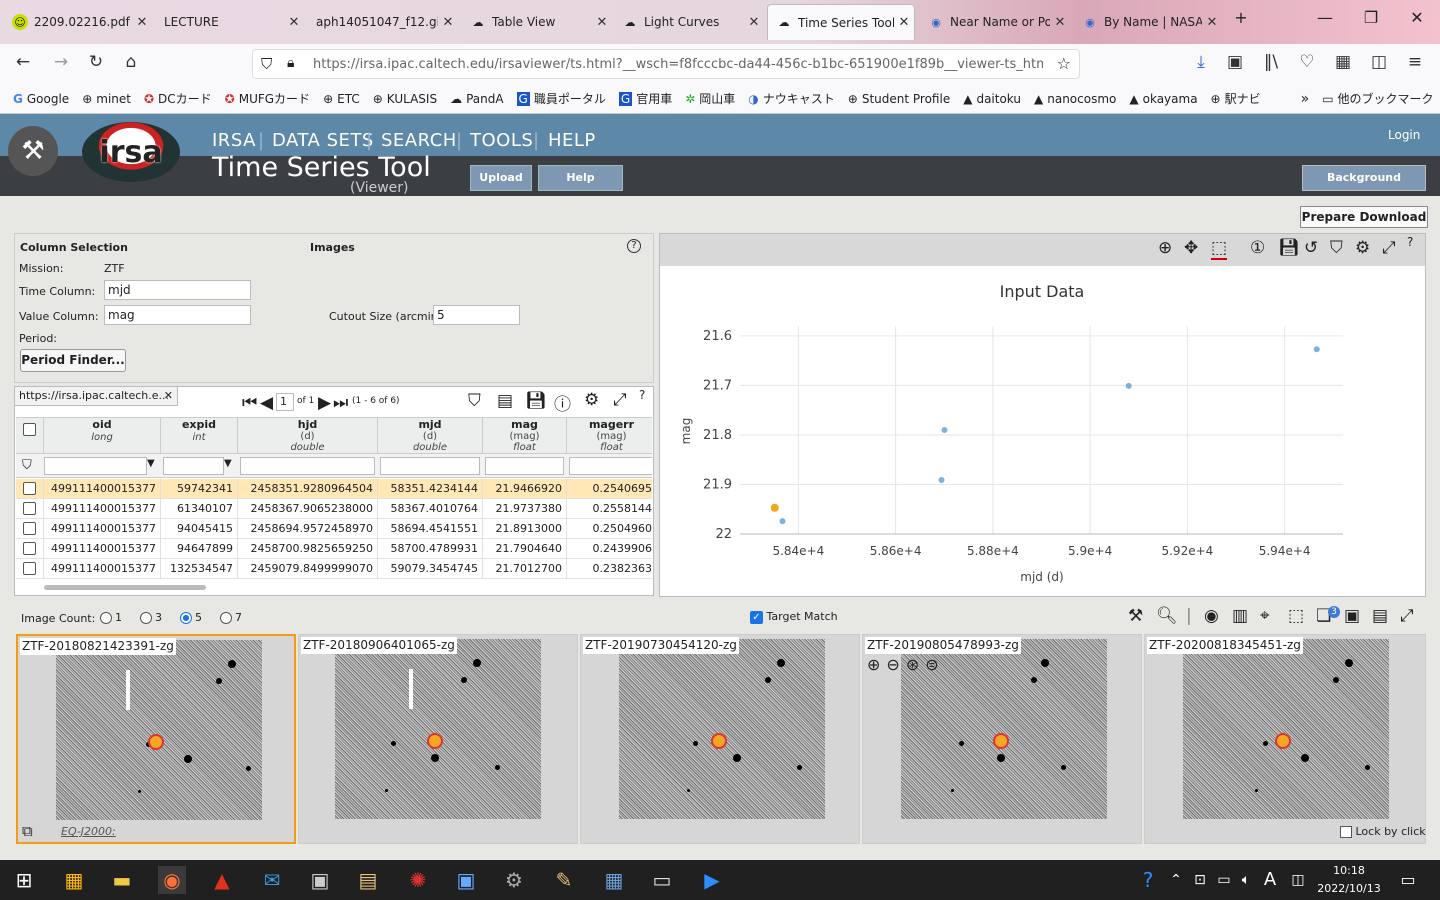 The width and height of the screenshot is (1440, 900). Describe the element at coordinates (1417, 17) in the screenshot. I see `window-close-icon: ✕` at that location.